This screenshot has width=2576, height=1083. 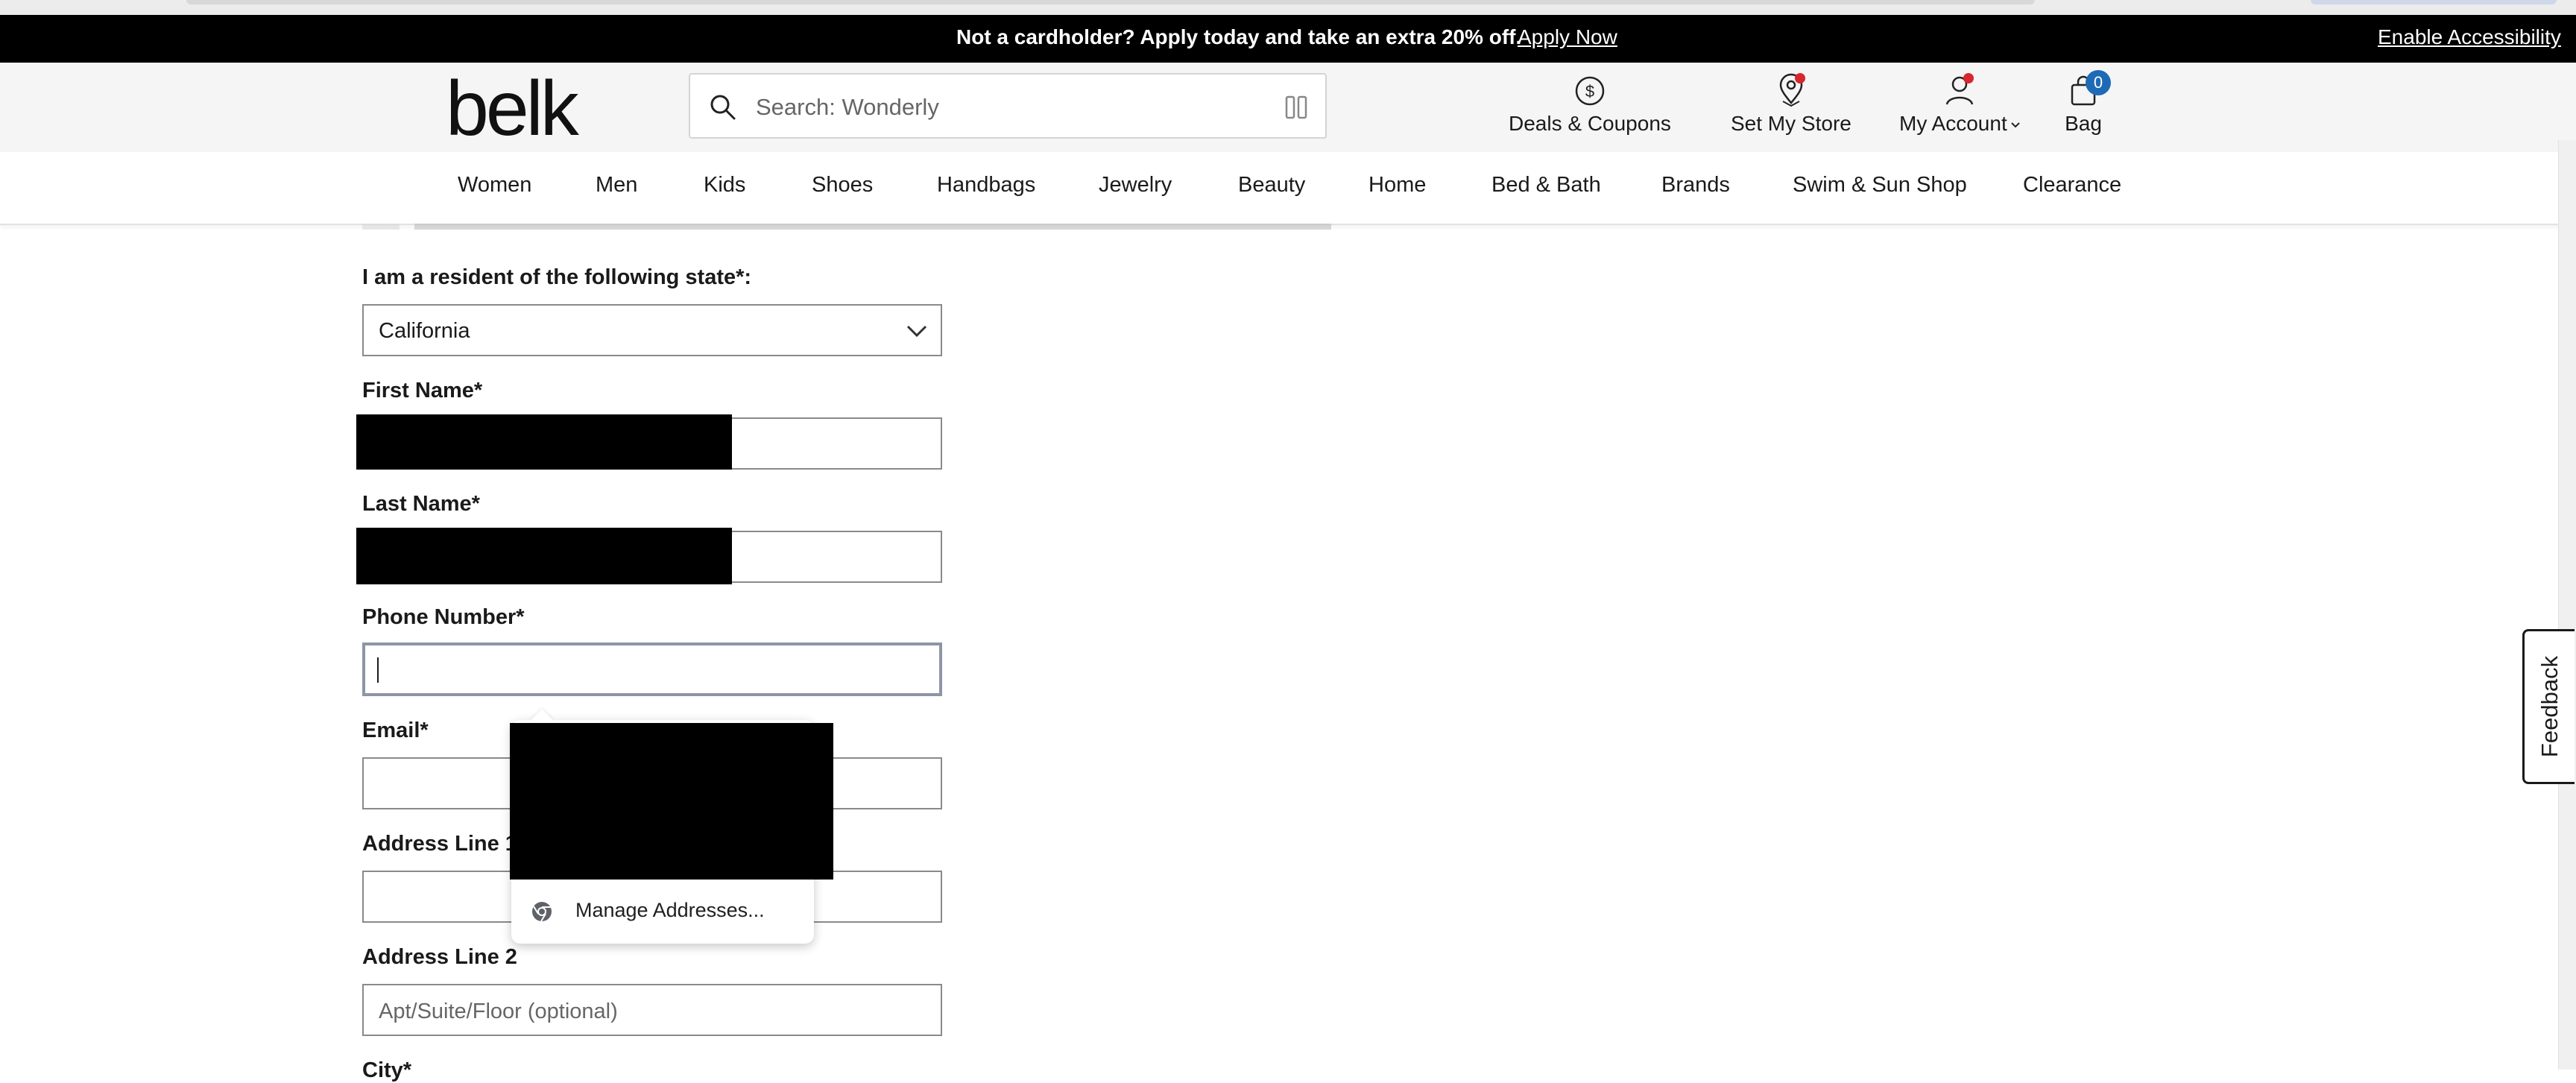 I want to click on dollar-coin-icon: $, so click(x=1590, y=91).